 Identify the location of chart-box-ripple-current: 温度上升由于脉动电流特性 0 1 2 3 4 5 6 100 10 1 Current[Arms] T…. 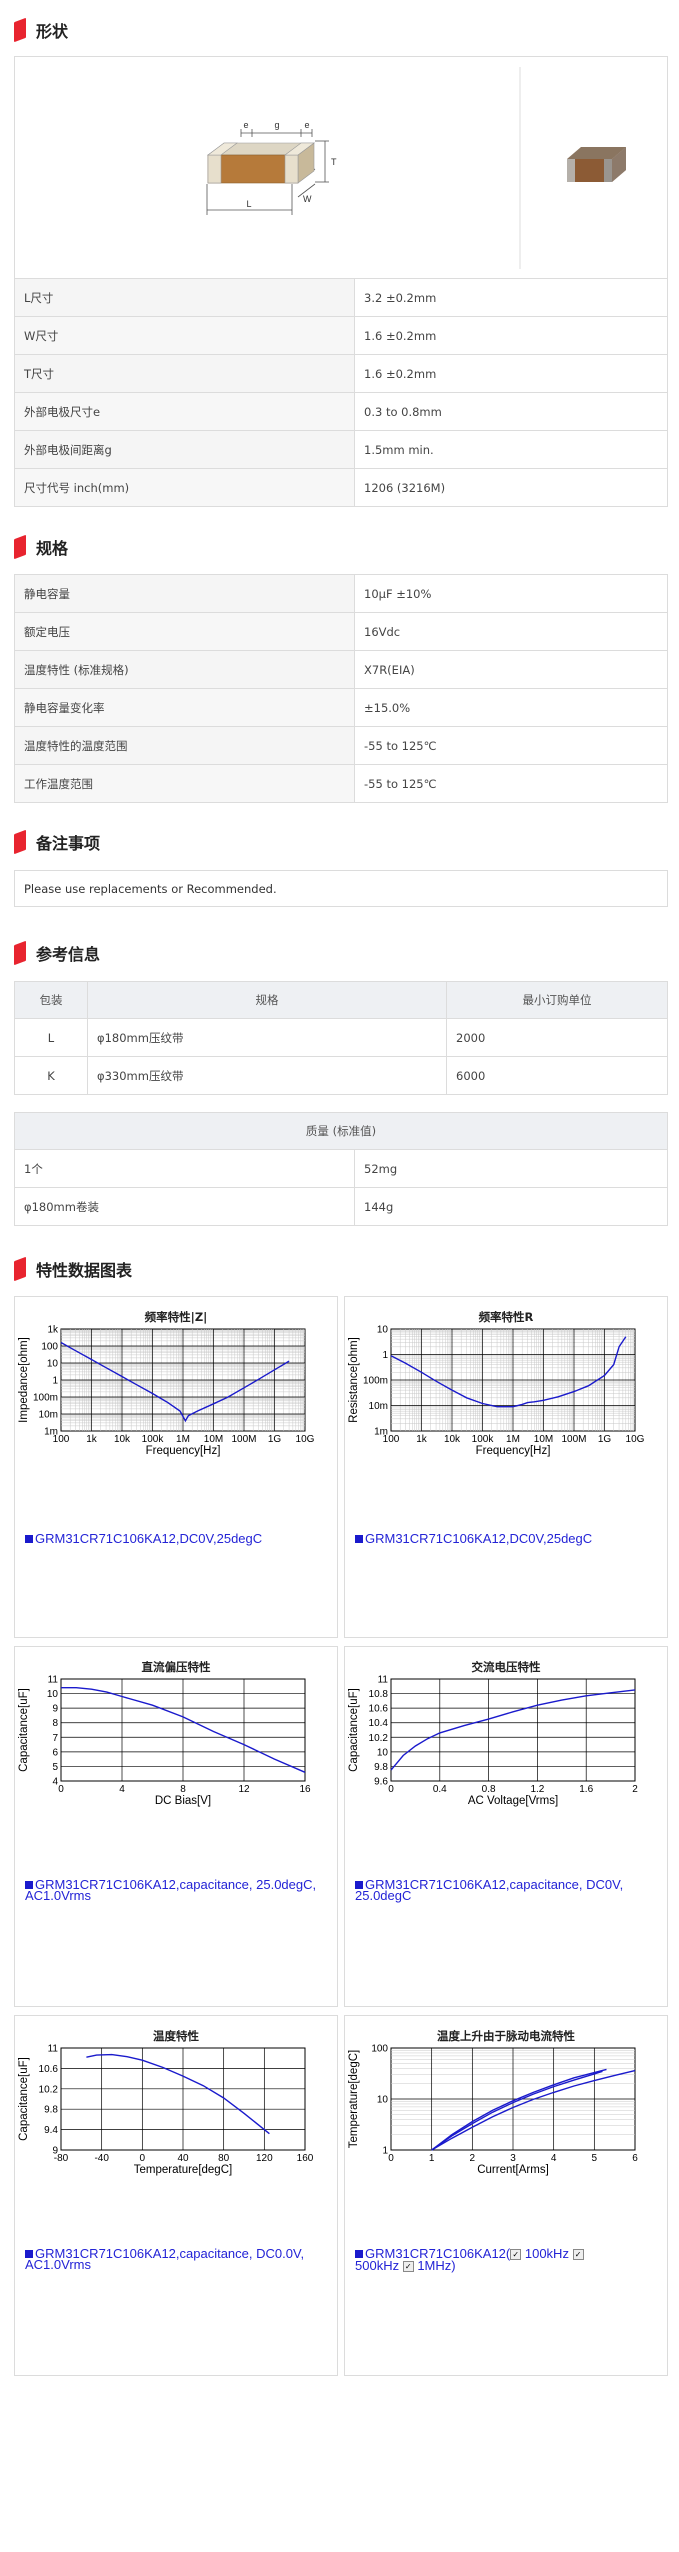
(506, 2195).